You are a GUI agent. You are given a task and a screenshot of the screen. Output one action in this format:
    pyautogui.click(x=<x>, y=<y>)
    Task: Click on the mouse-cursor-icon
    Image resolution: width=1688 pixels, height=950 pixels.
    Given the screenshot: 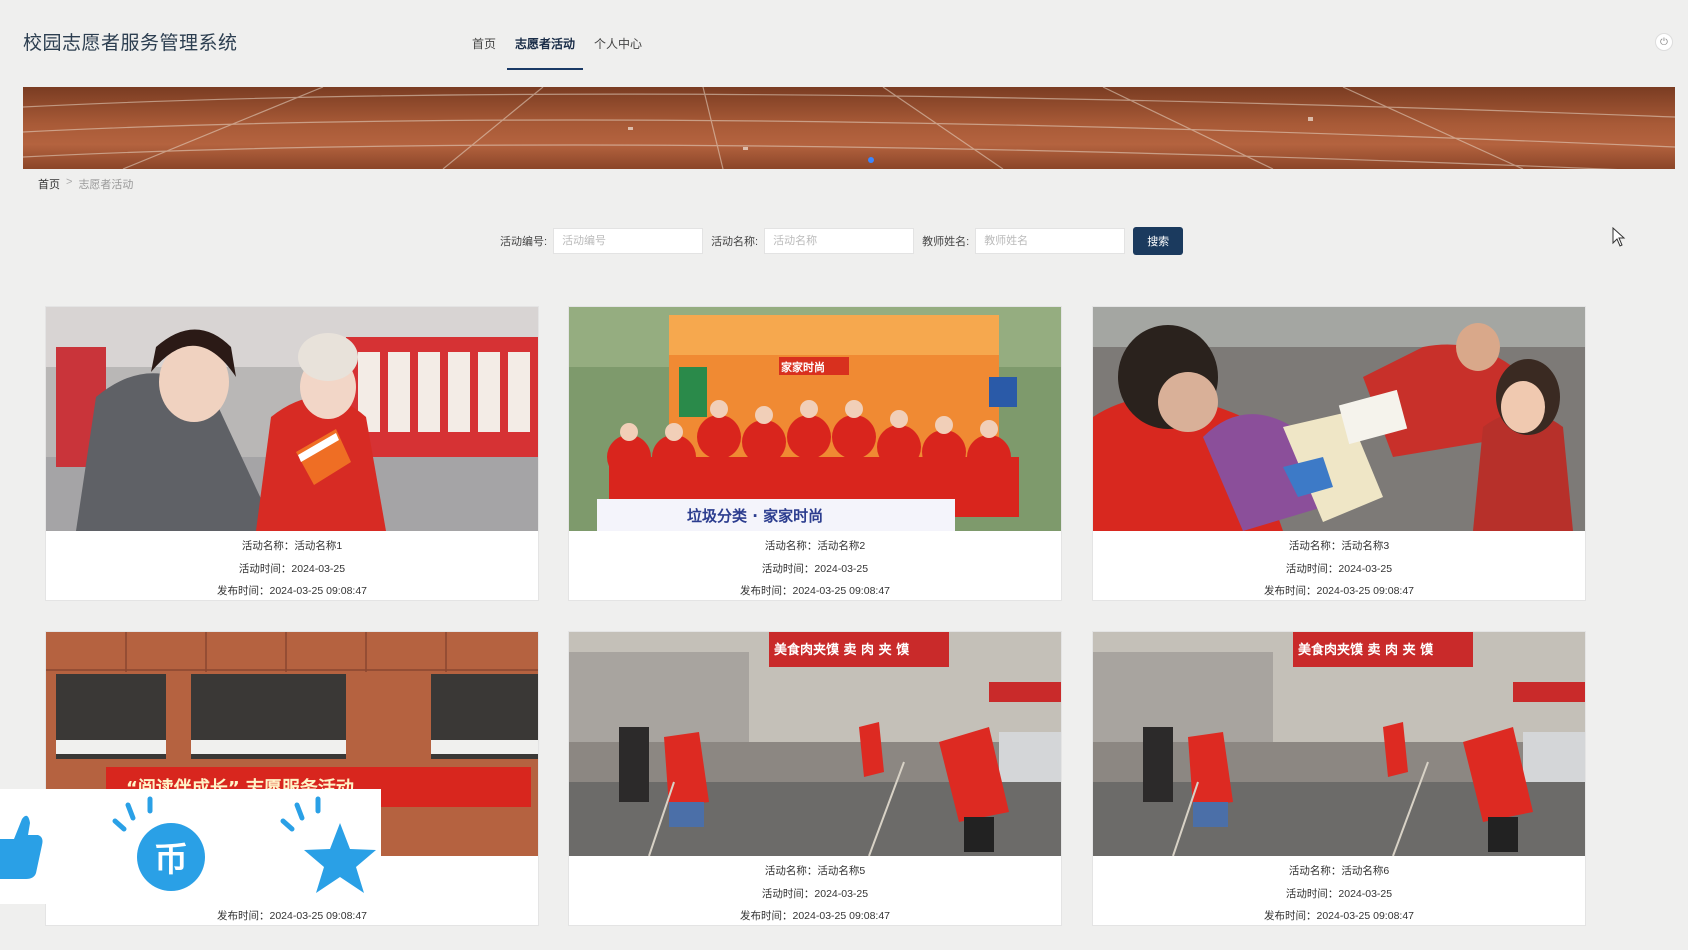 What is the action you would take?
    pyautogui.click(x=1619, y=237)
    